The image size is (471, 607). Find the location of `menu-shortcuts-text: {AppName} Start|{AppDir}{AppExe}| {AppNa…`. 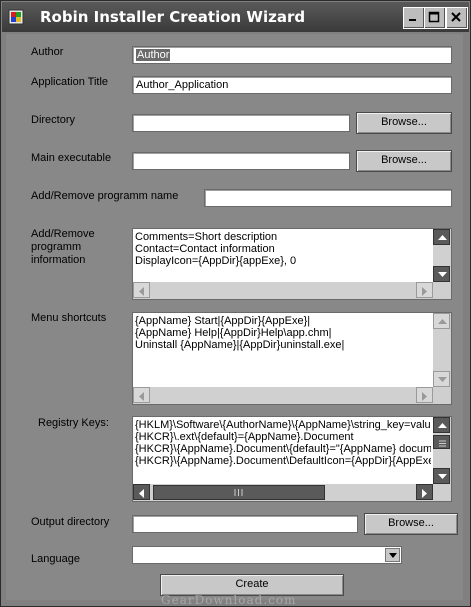

menu-shortcuts-text: {AppName} Start|{AppDir}{AppExe}| {AppNa… is located at coordinates (240, 333).